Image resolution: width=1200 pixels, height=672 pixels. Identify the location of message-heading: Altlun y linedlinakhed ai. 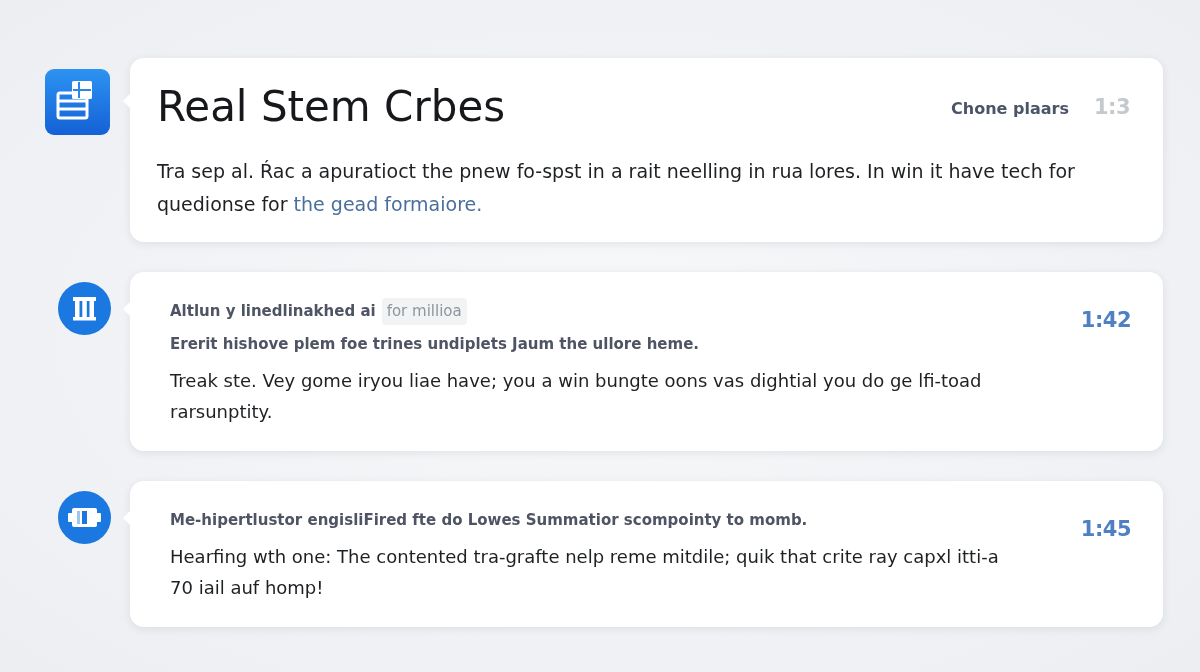
(273, 312).